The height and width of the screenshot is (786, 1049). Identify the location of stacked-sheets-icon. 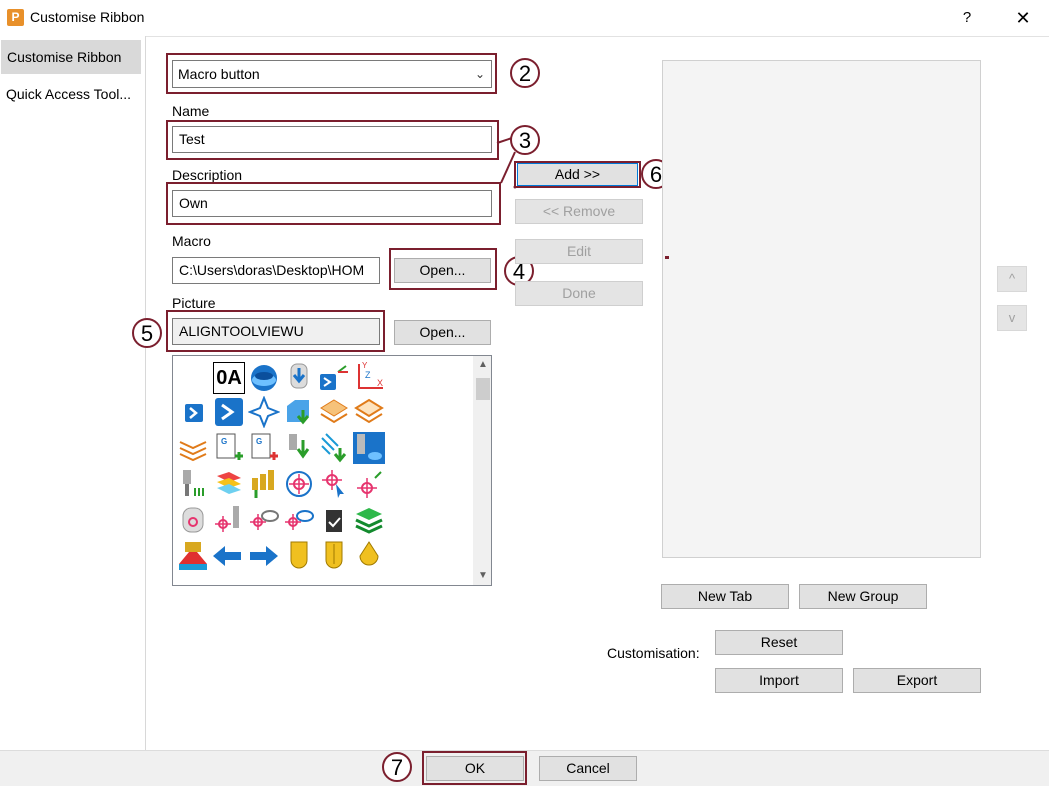
(193, 448).